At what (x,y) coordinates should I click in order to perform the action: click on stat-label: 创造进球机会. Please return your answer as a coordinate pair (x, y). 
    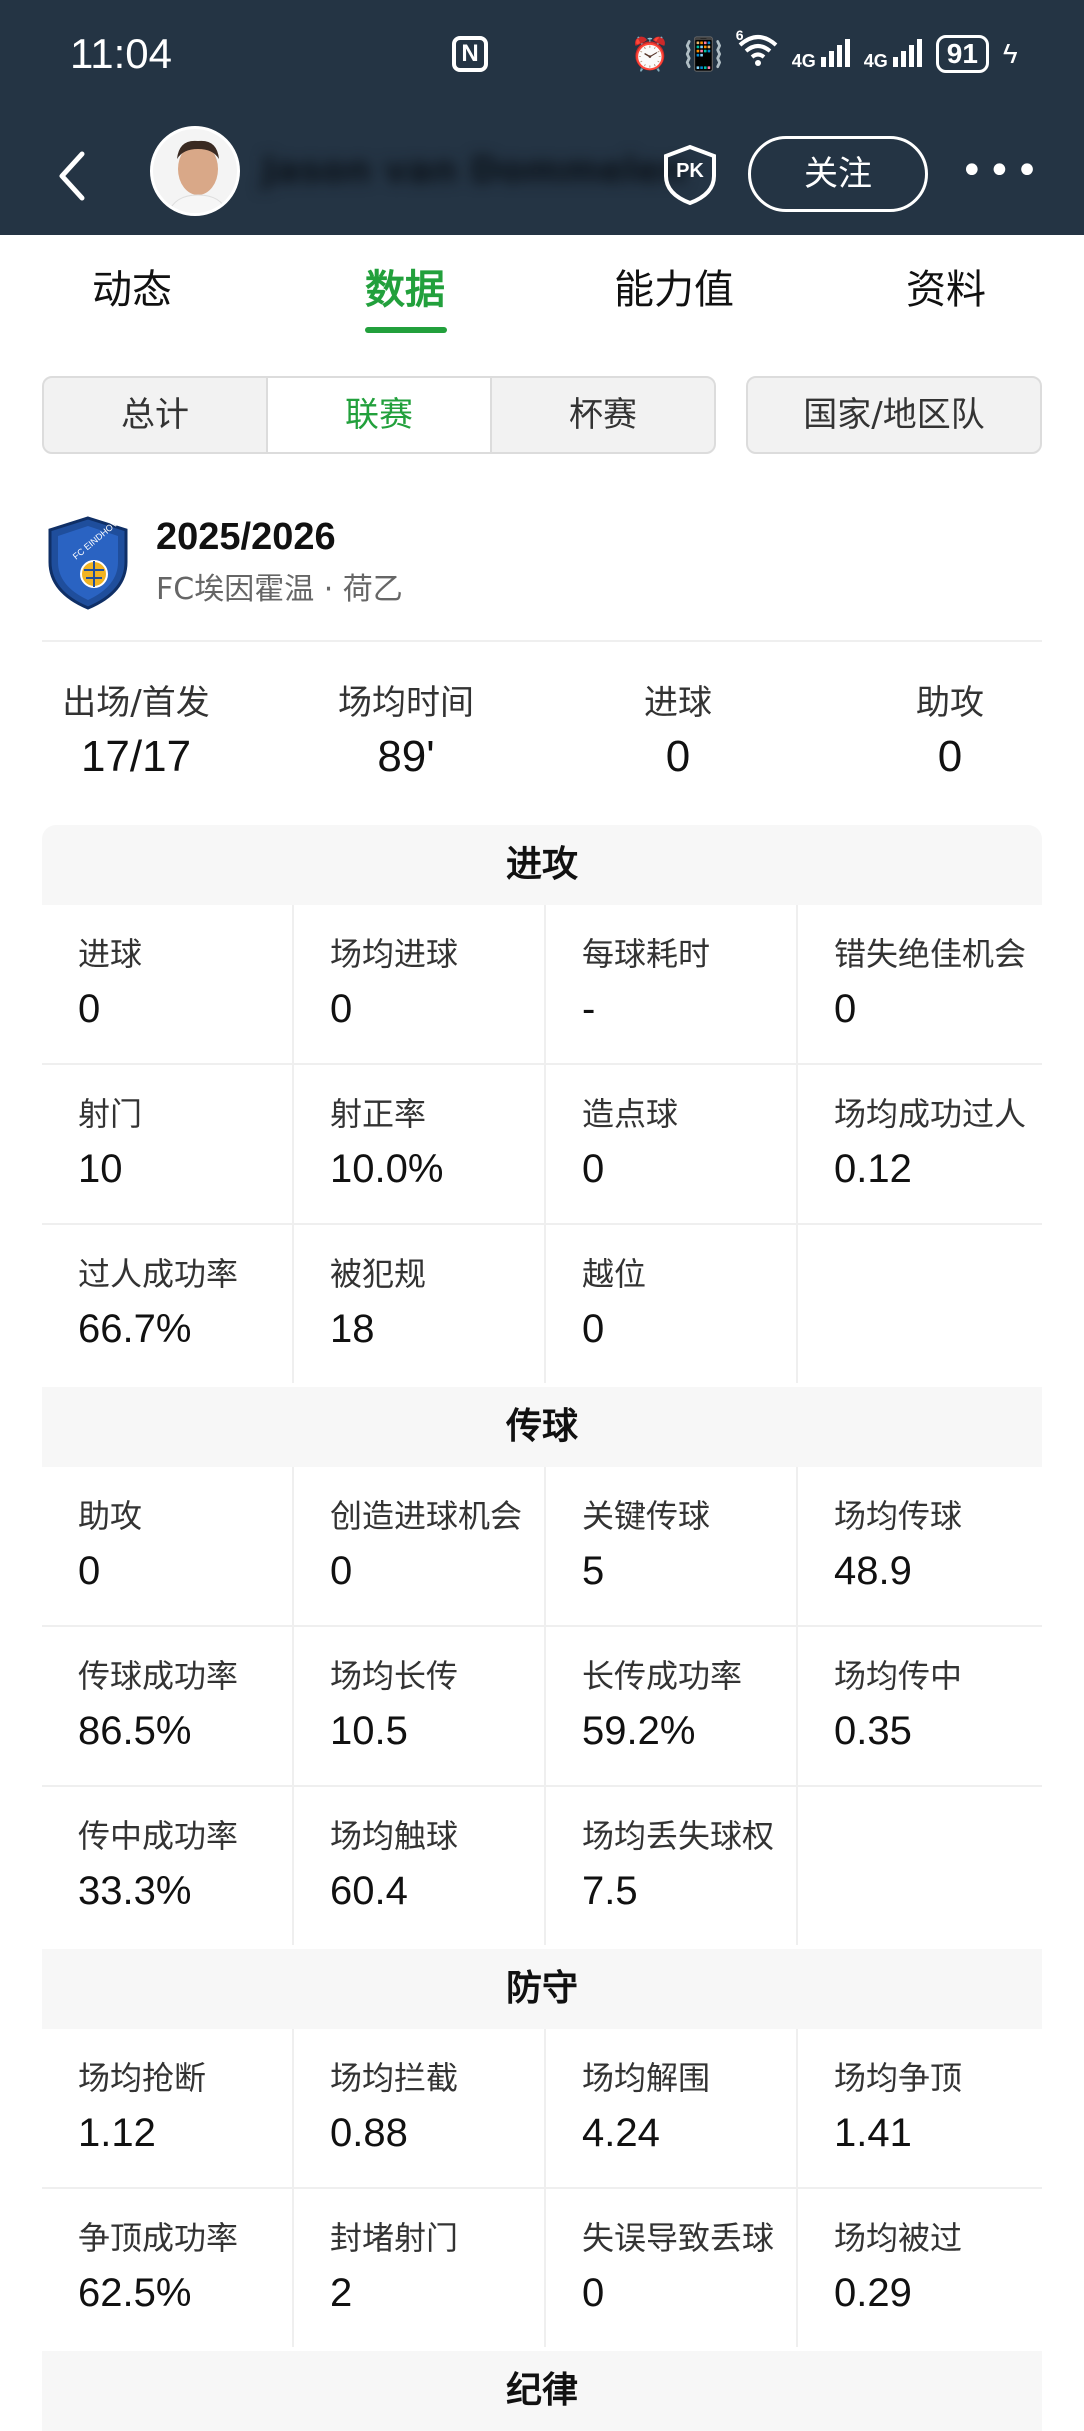
    Looking at the image, I should click on (426, 1516).